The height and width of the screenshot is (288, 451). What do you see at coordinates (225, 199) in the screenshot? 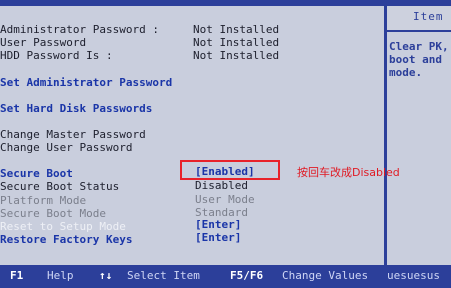
I see `platform-mode-value: User Mode` at bounding box center [225, 199].